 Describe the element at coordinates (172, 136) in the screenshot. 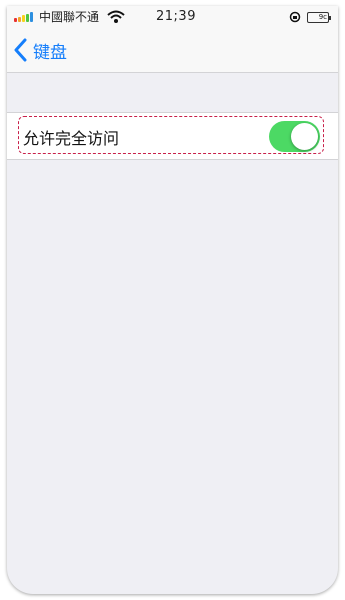

I see `settings-group: 允许完全访问` at that location.